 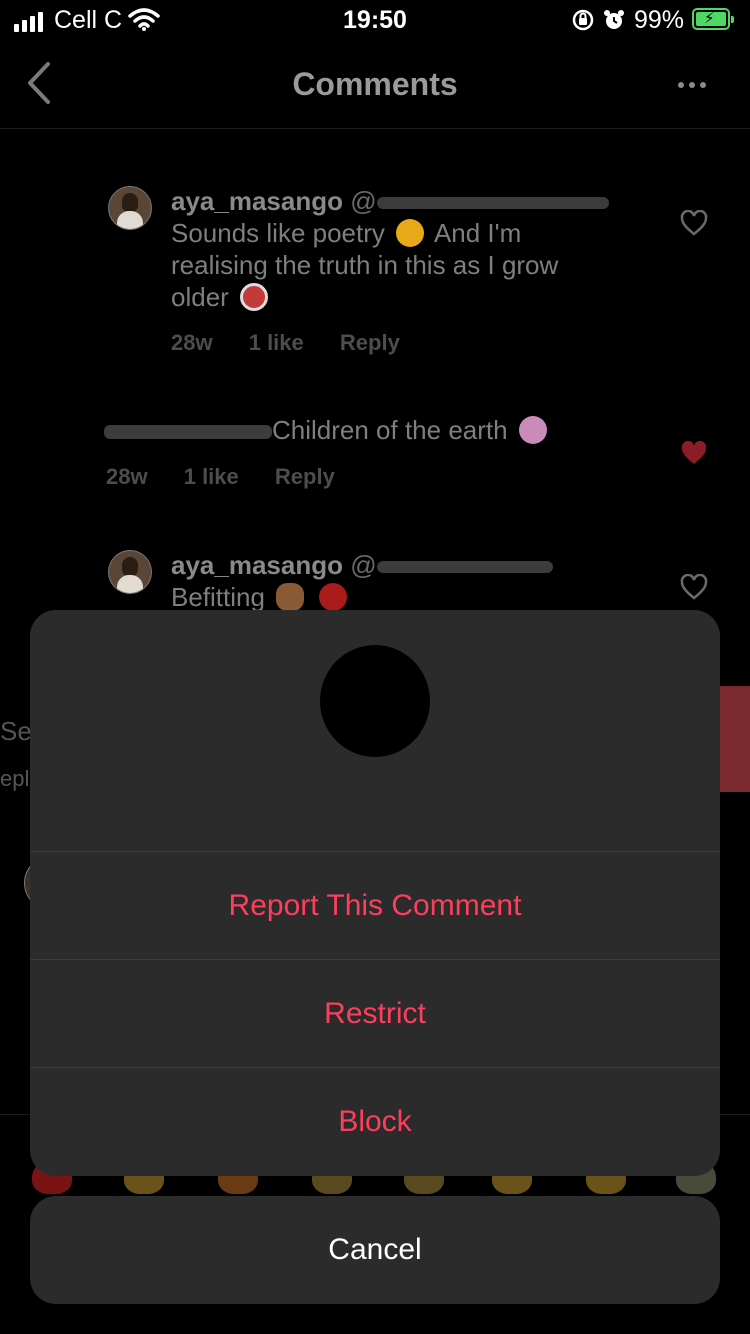 I want to click on heart-eyes-emoji-icon, so click(x=410, y=233).